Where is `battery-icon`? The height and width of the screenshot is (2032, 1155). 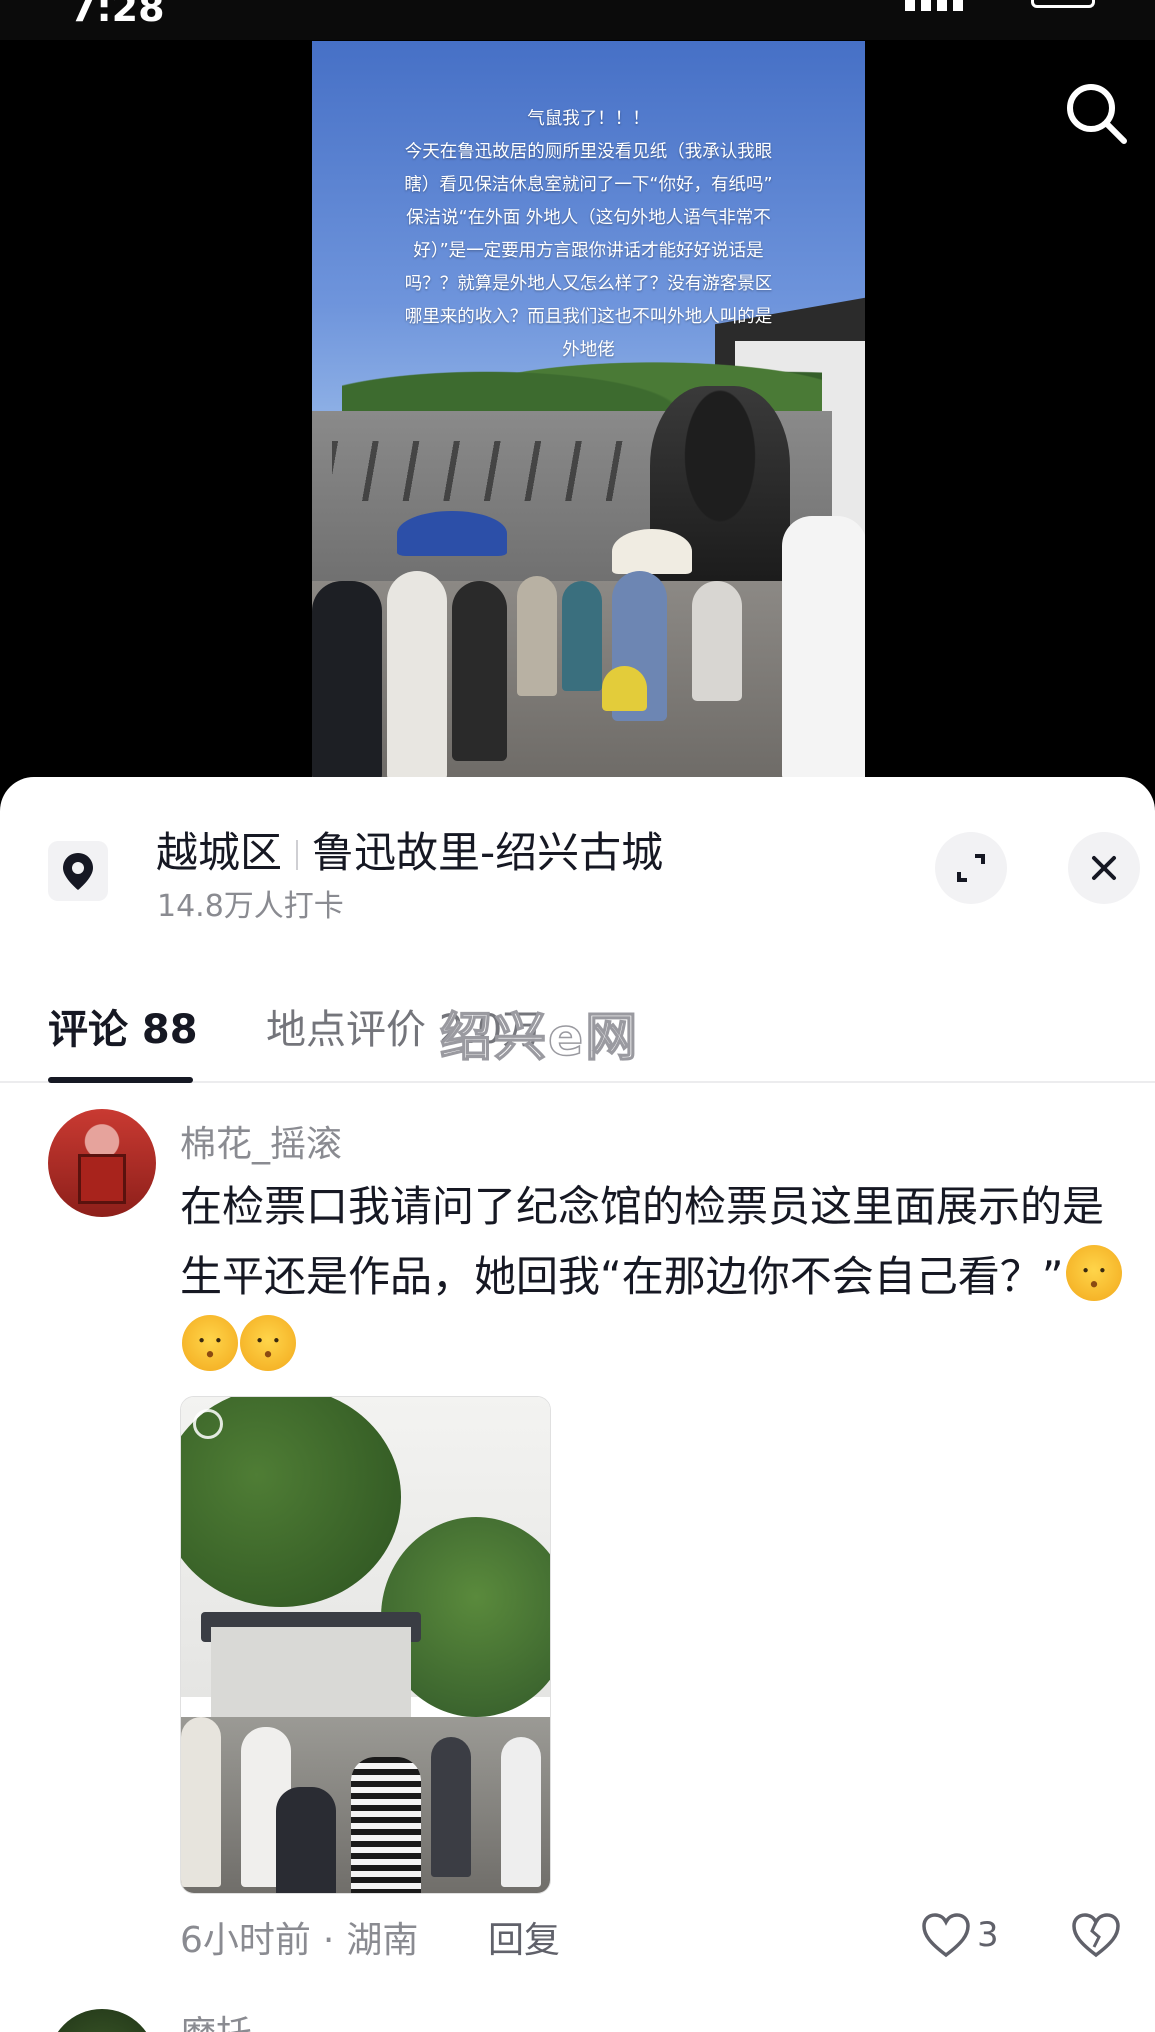
battery-icon is located at coordinates (1063, 4).